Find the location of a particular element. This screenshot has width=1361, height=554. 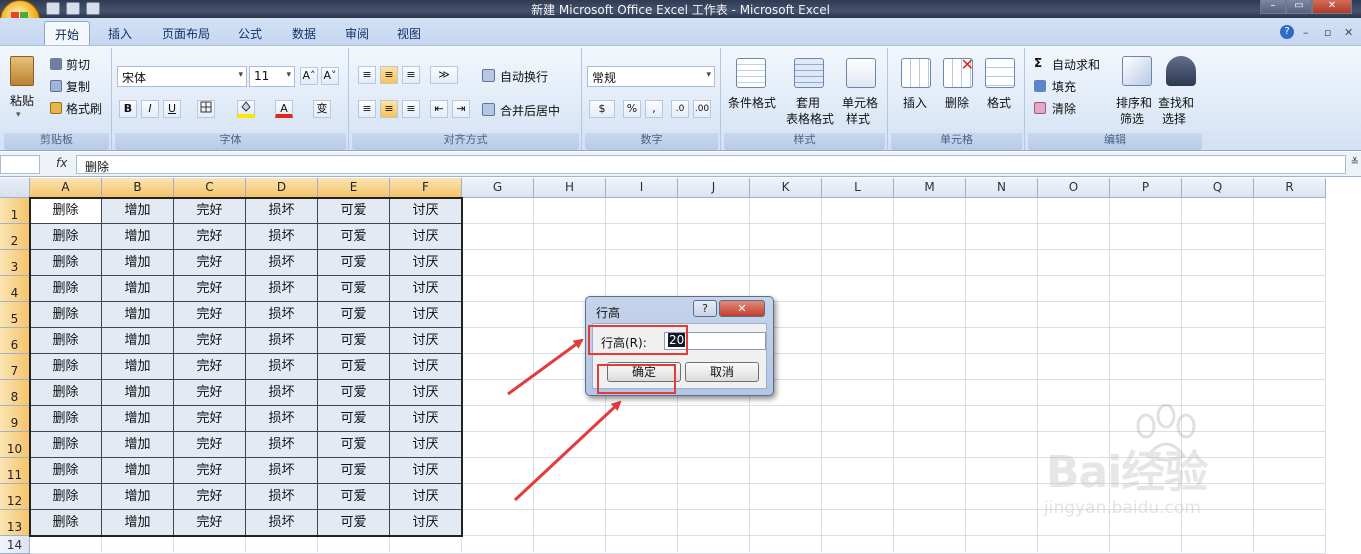

arrow-to-ok-button is located at coordinates (567, 451).